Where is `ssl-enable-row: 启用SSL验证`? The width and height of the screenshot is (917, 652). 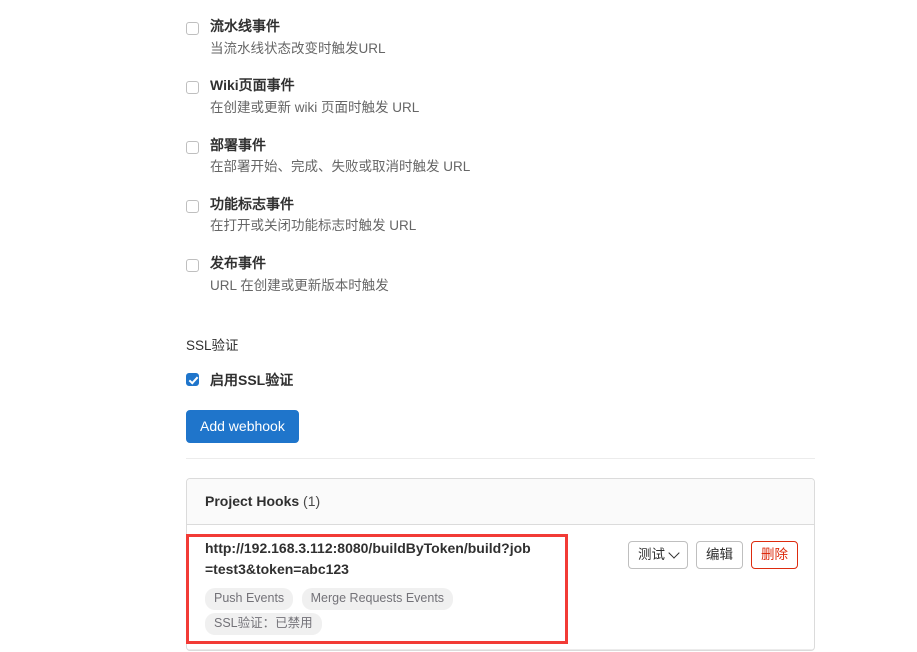 ssl-enable-row: 启用SSL验证 is located at coordinates (496, 380).